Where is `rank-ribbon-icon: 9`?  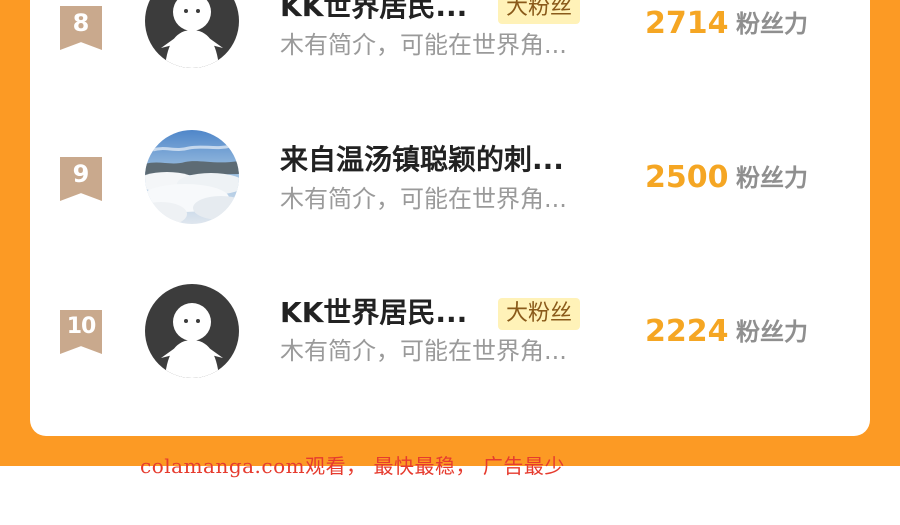 rank-ribbon-icon: 9 is located at coordinates (81, 179).